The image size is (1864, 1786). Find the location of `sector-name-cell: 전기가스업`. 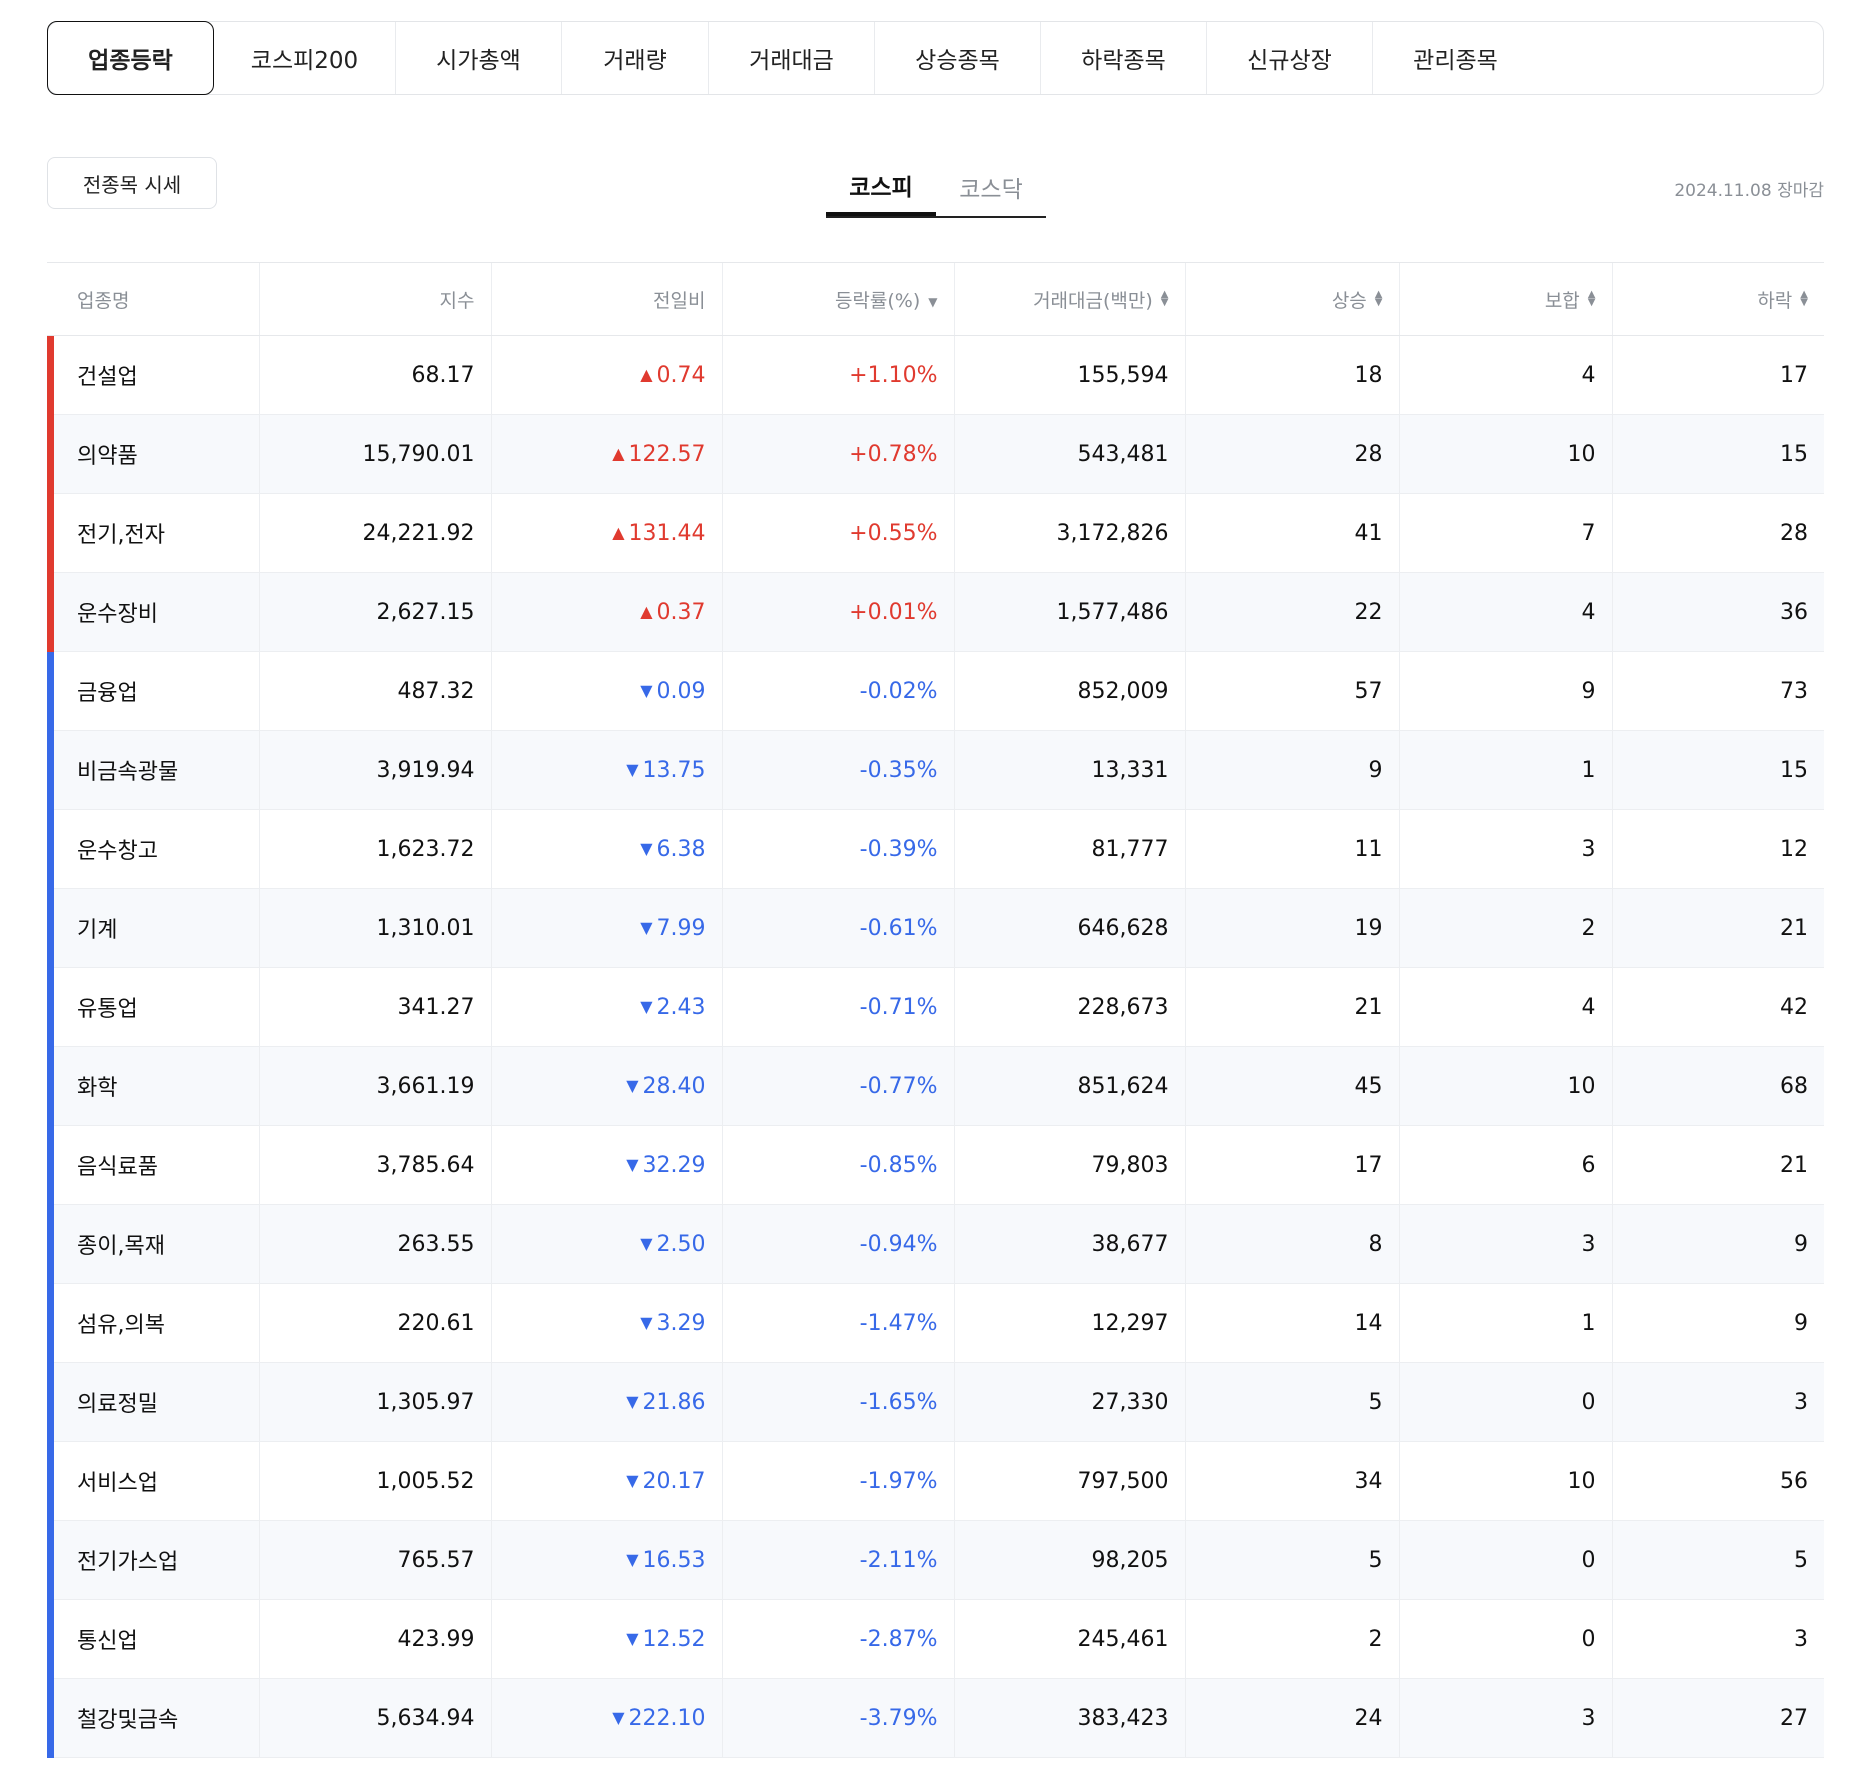

sector-name-cell: 전기가스업 is located at coordinates (153, 1560).